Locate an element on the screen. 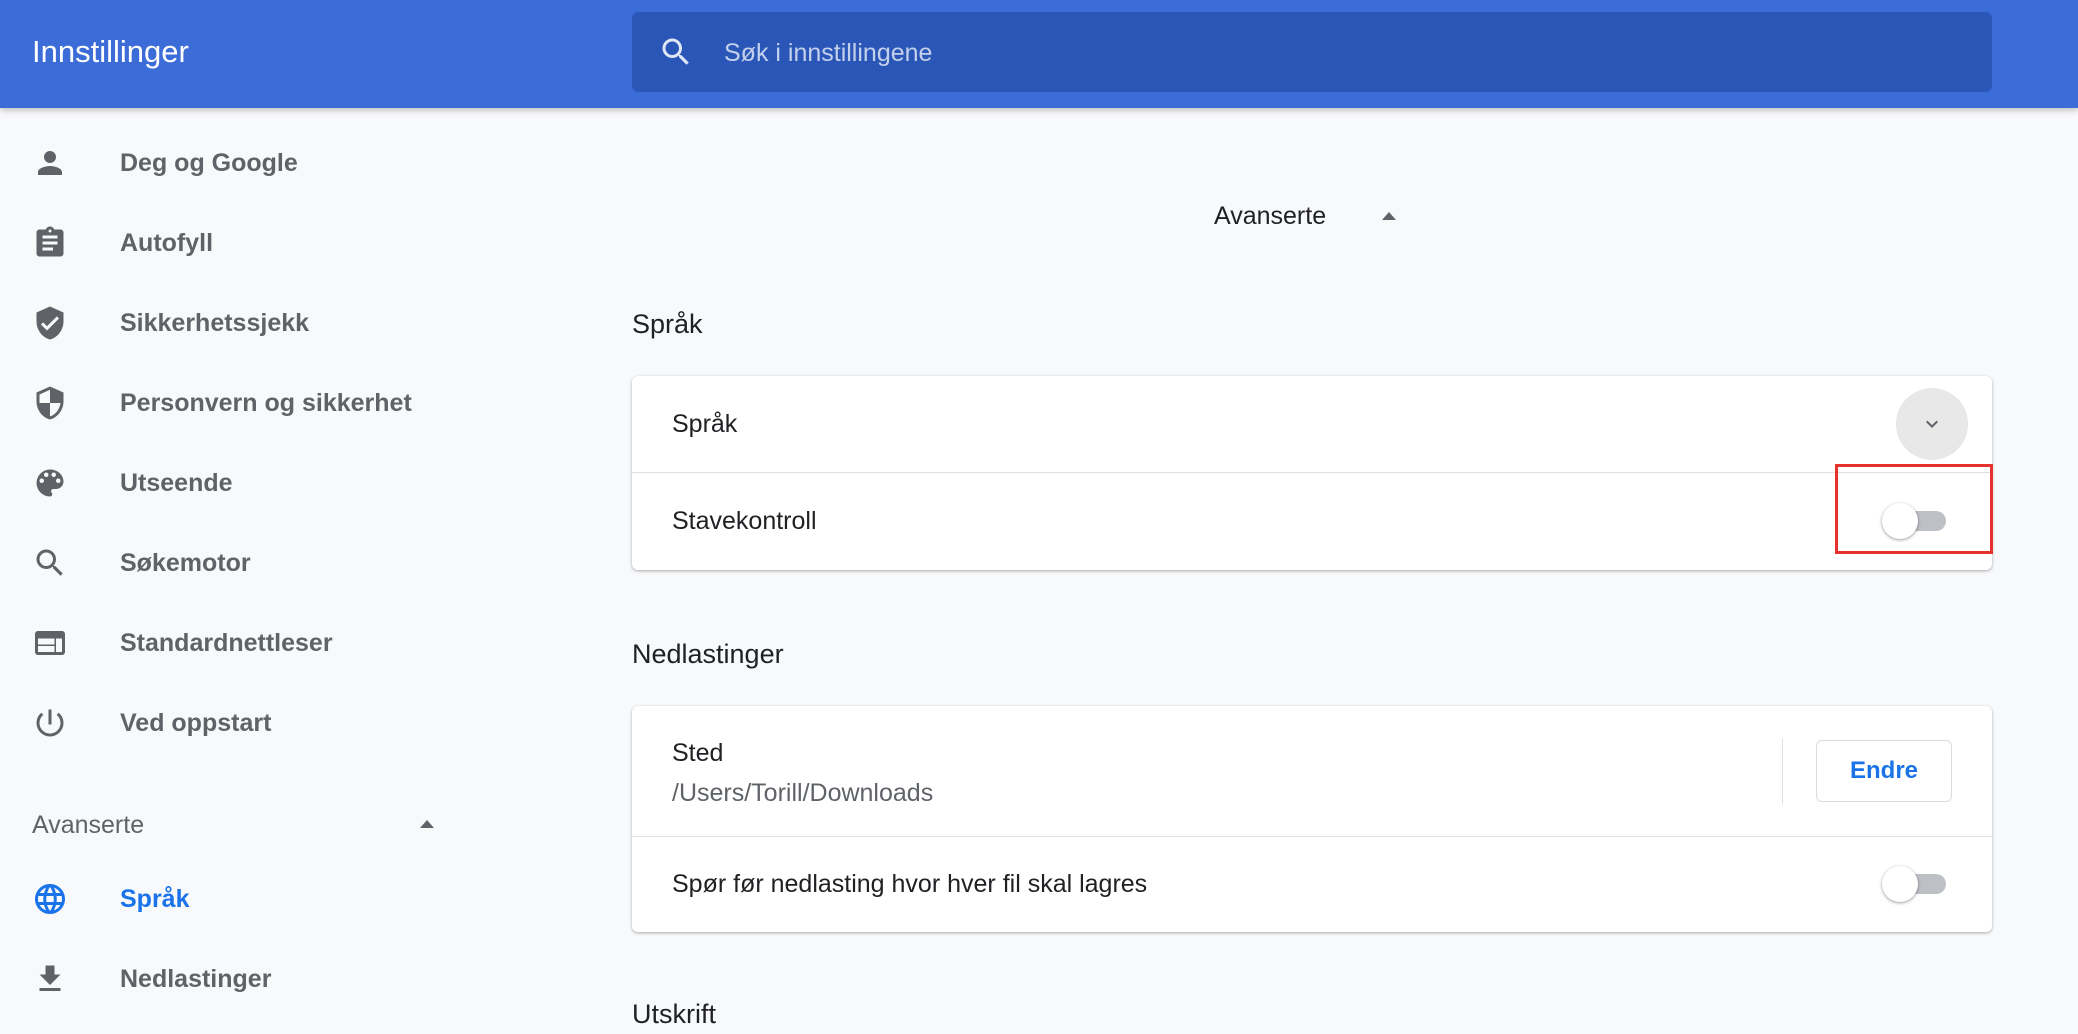  sidebar-item-label: Deg og Google is located at coordinates (209, 163).